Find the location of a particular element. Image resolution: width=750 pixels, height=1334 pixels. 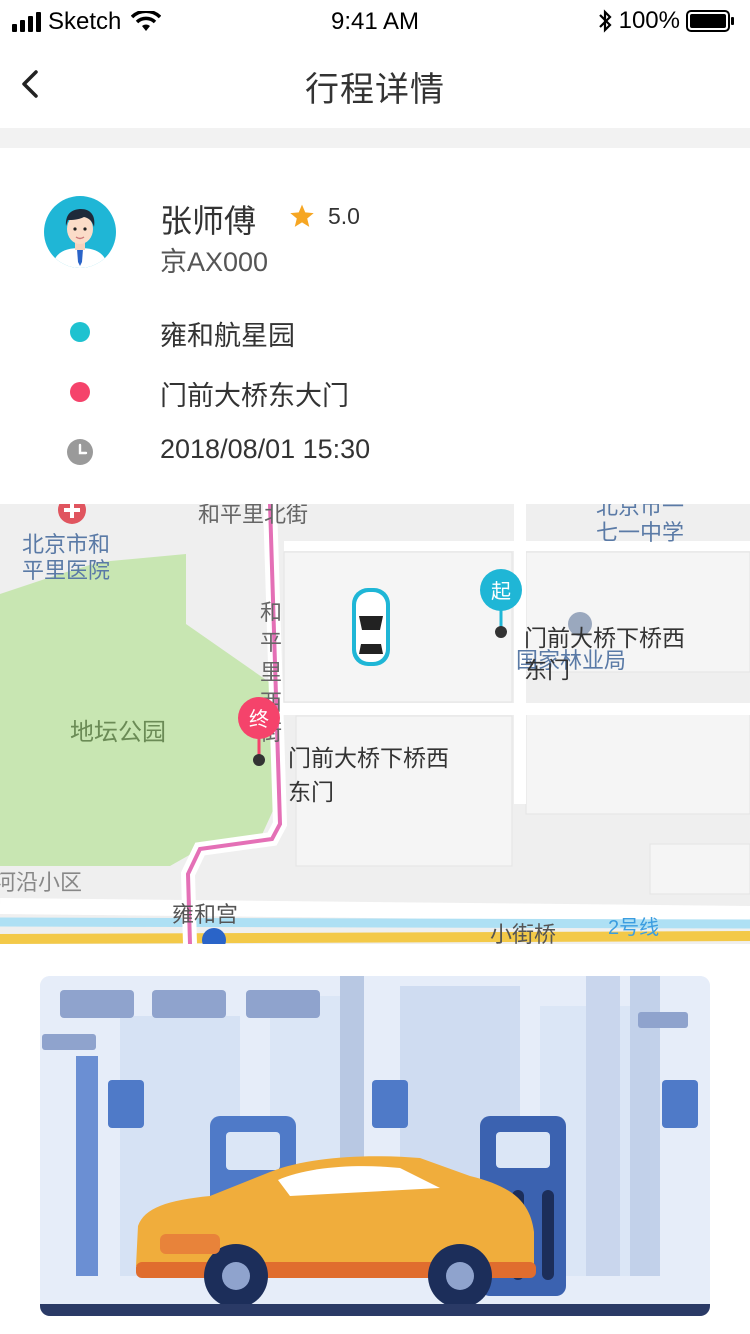

end-location-label-2: 东门 is located at coordinates (311, 792).